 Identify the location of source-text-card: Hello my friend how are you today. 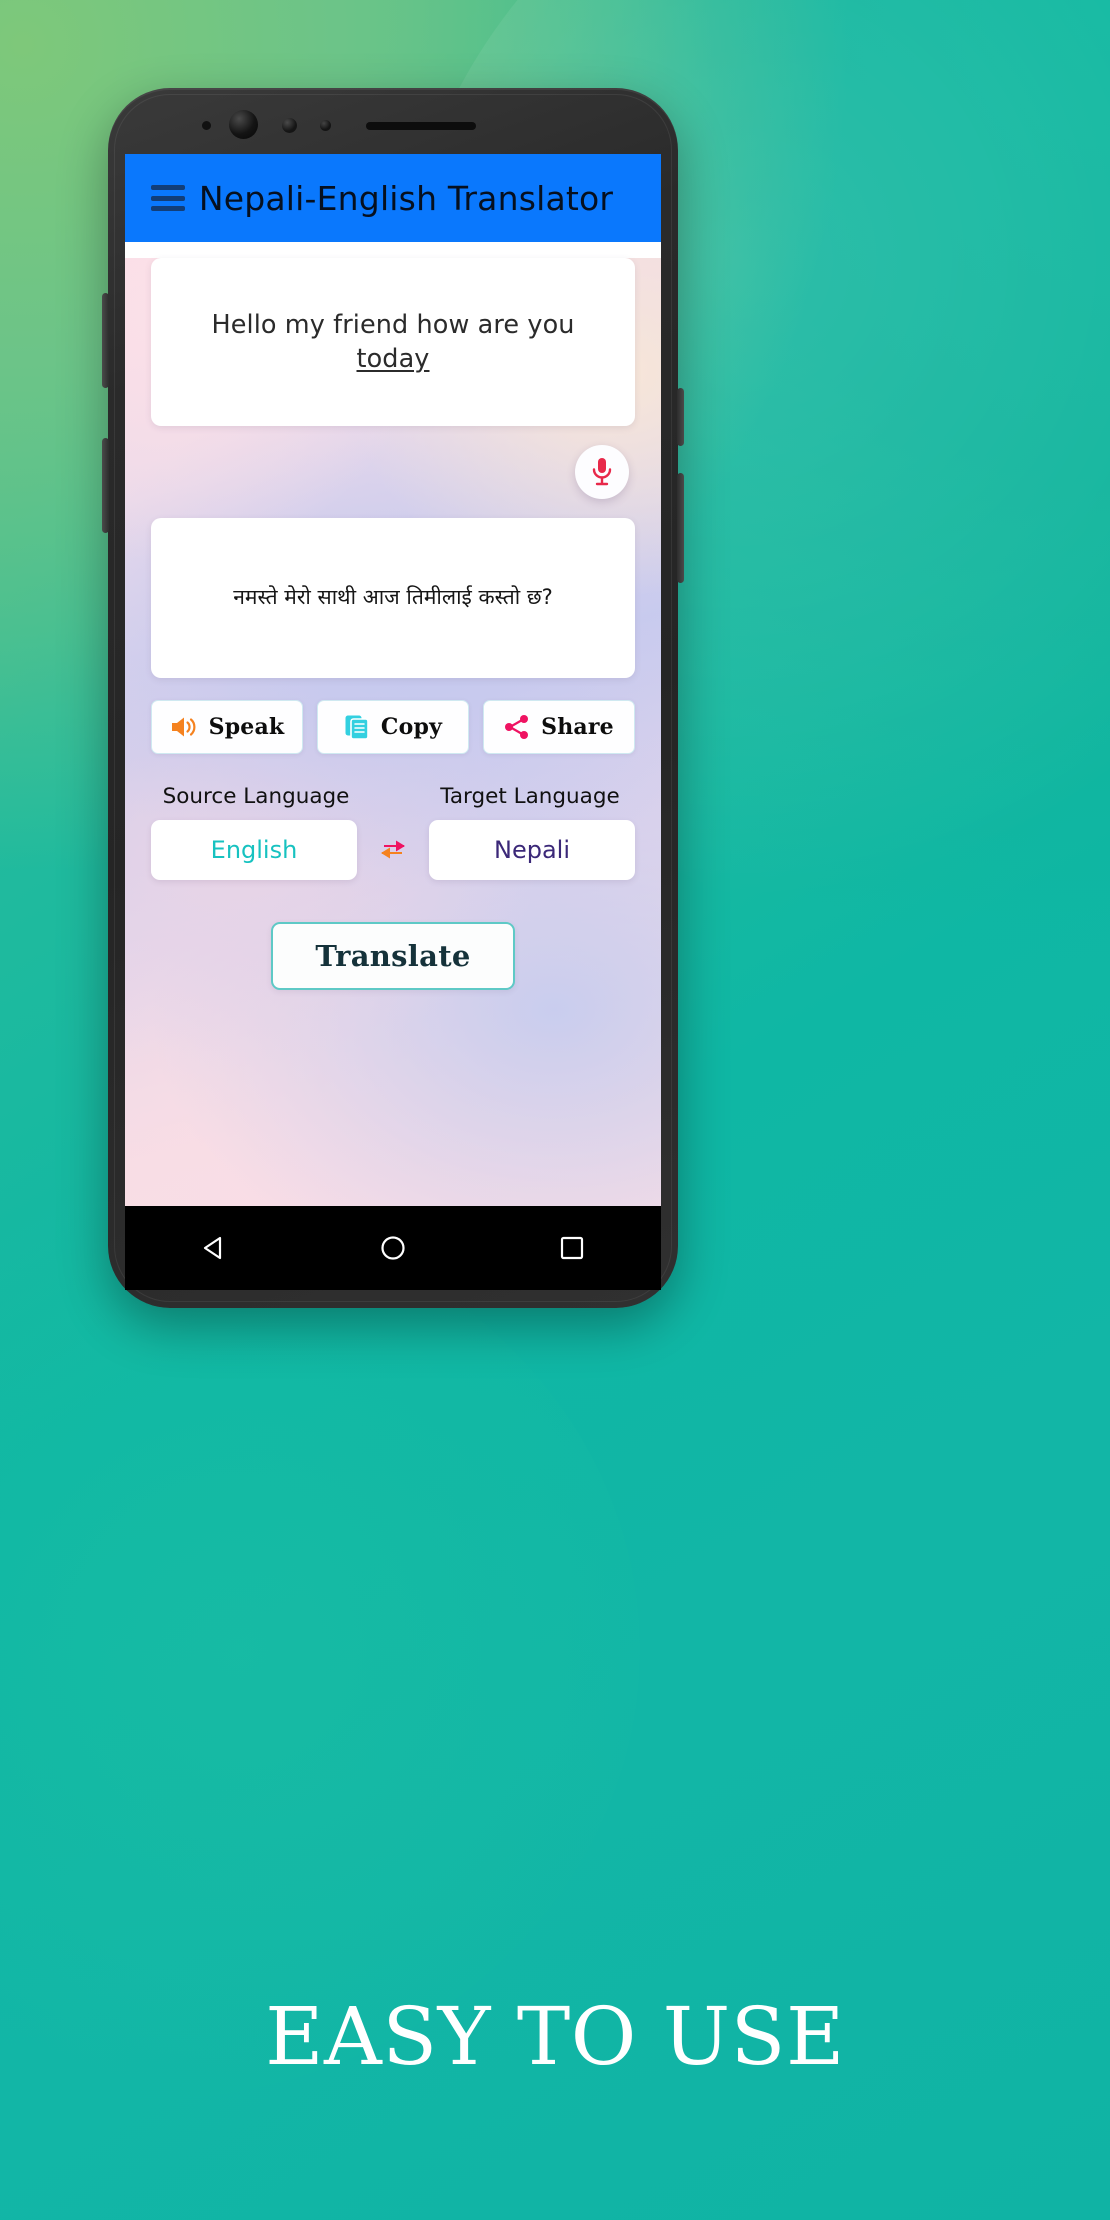
(393, 342).